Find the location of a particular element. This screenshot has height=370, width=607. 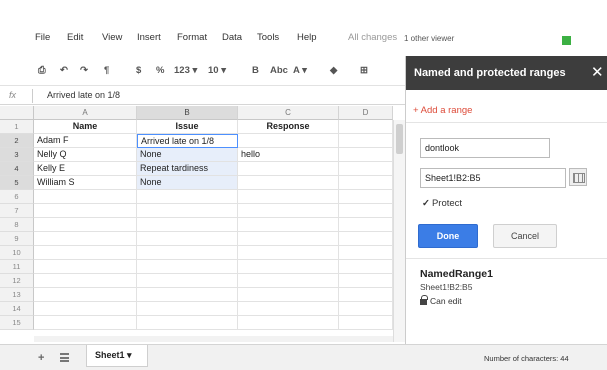

cell-c2 is located at coordinates (288, 141).